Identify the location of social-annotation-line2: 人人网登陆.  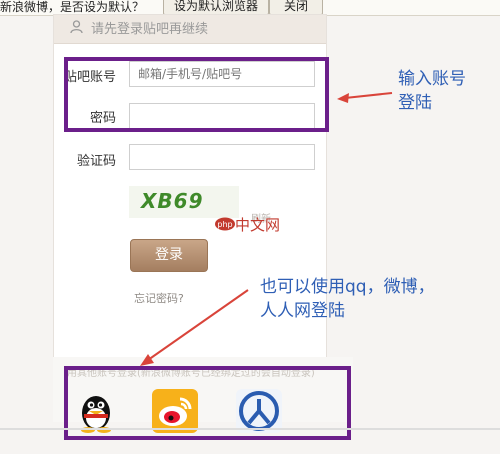
(302, 311).